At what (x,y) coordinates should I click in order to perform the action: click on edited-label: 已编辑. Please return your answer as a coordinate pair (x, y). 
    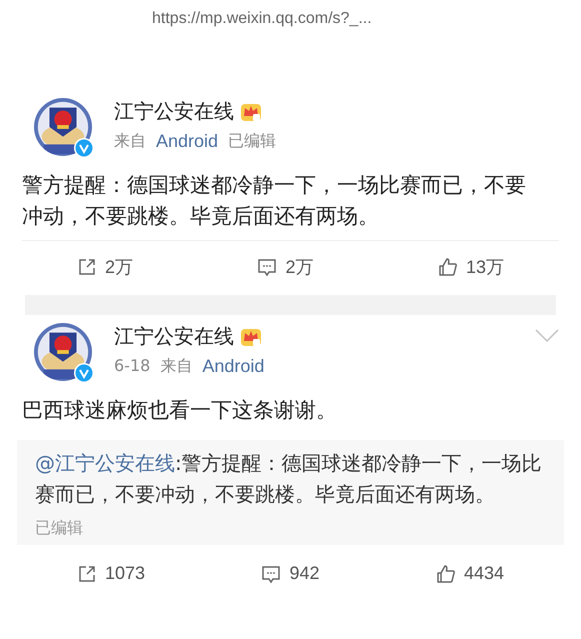
    Looking at the image, I should click on (59, 528).